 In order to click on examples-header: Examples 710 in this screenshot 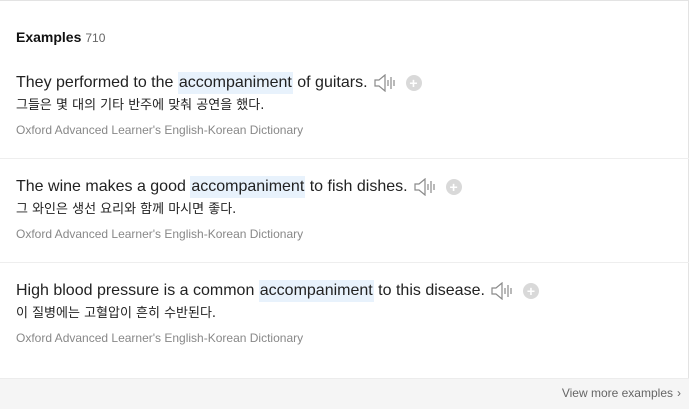, I will do `click(60, 37)`.